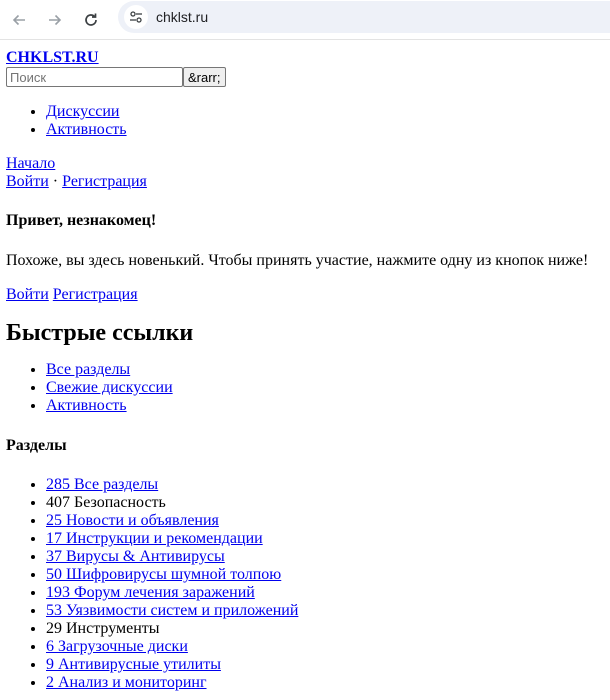 The width and height of the screenshot is (610, 700). Describe the element at coordinates (103, 628) in the screenshot. I see `section-label: 29 Инструменты` at that location.